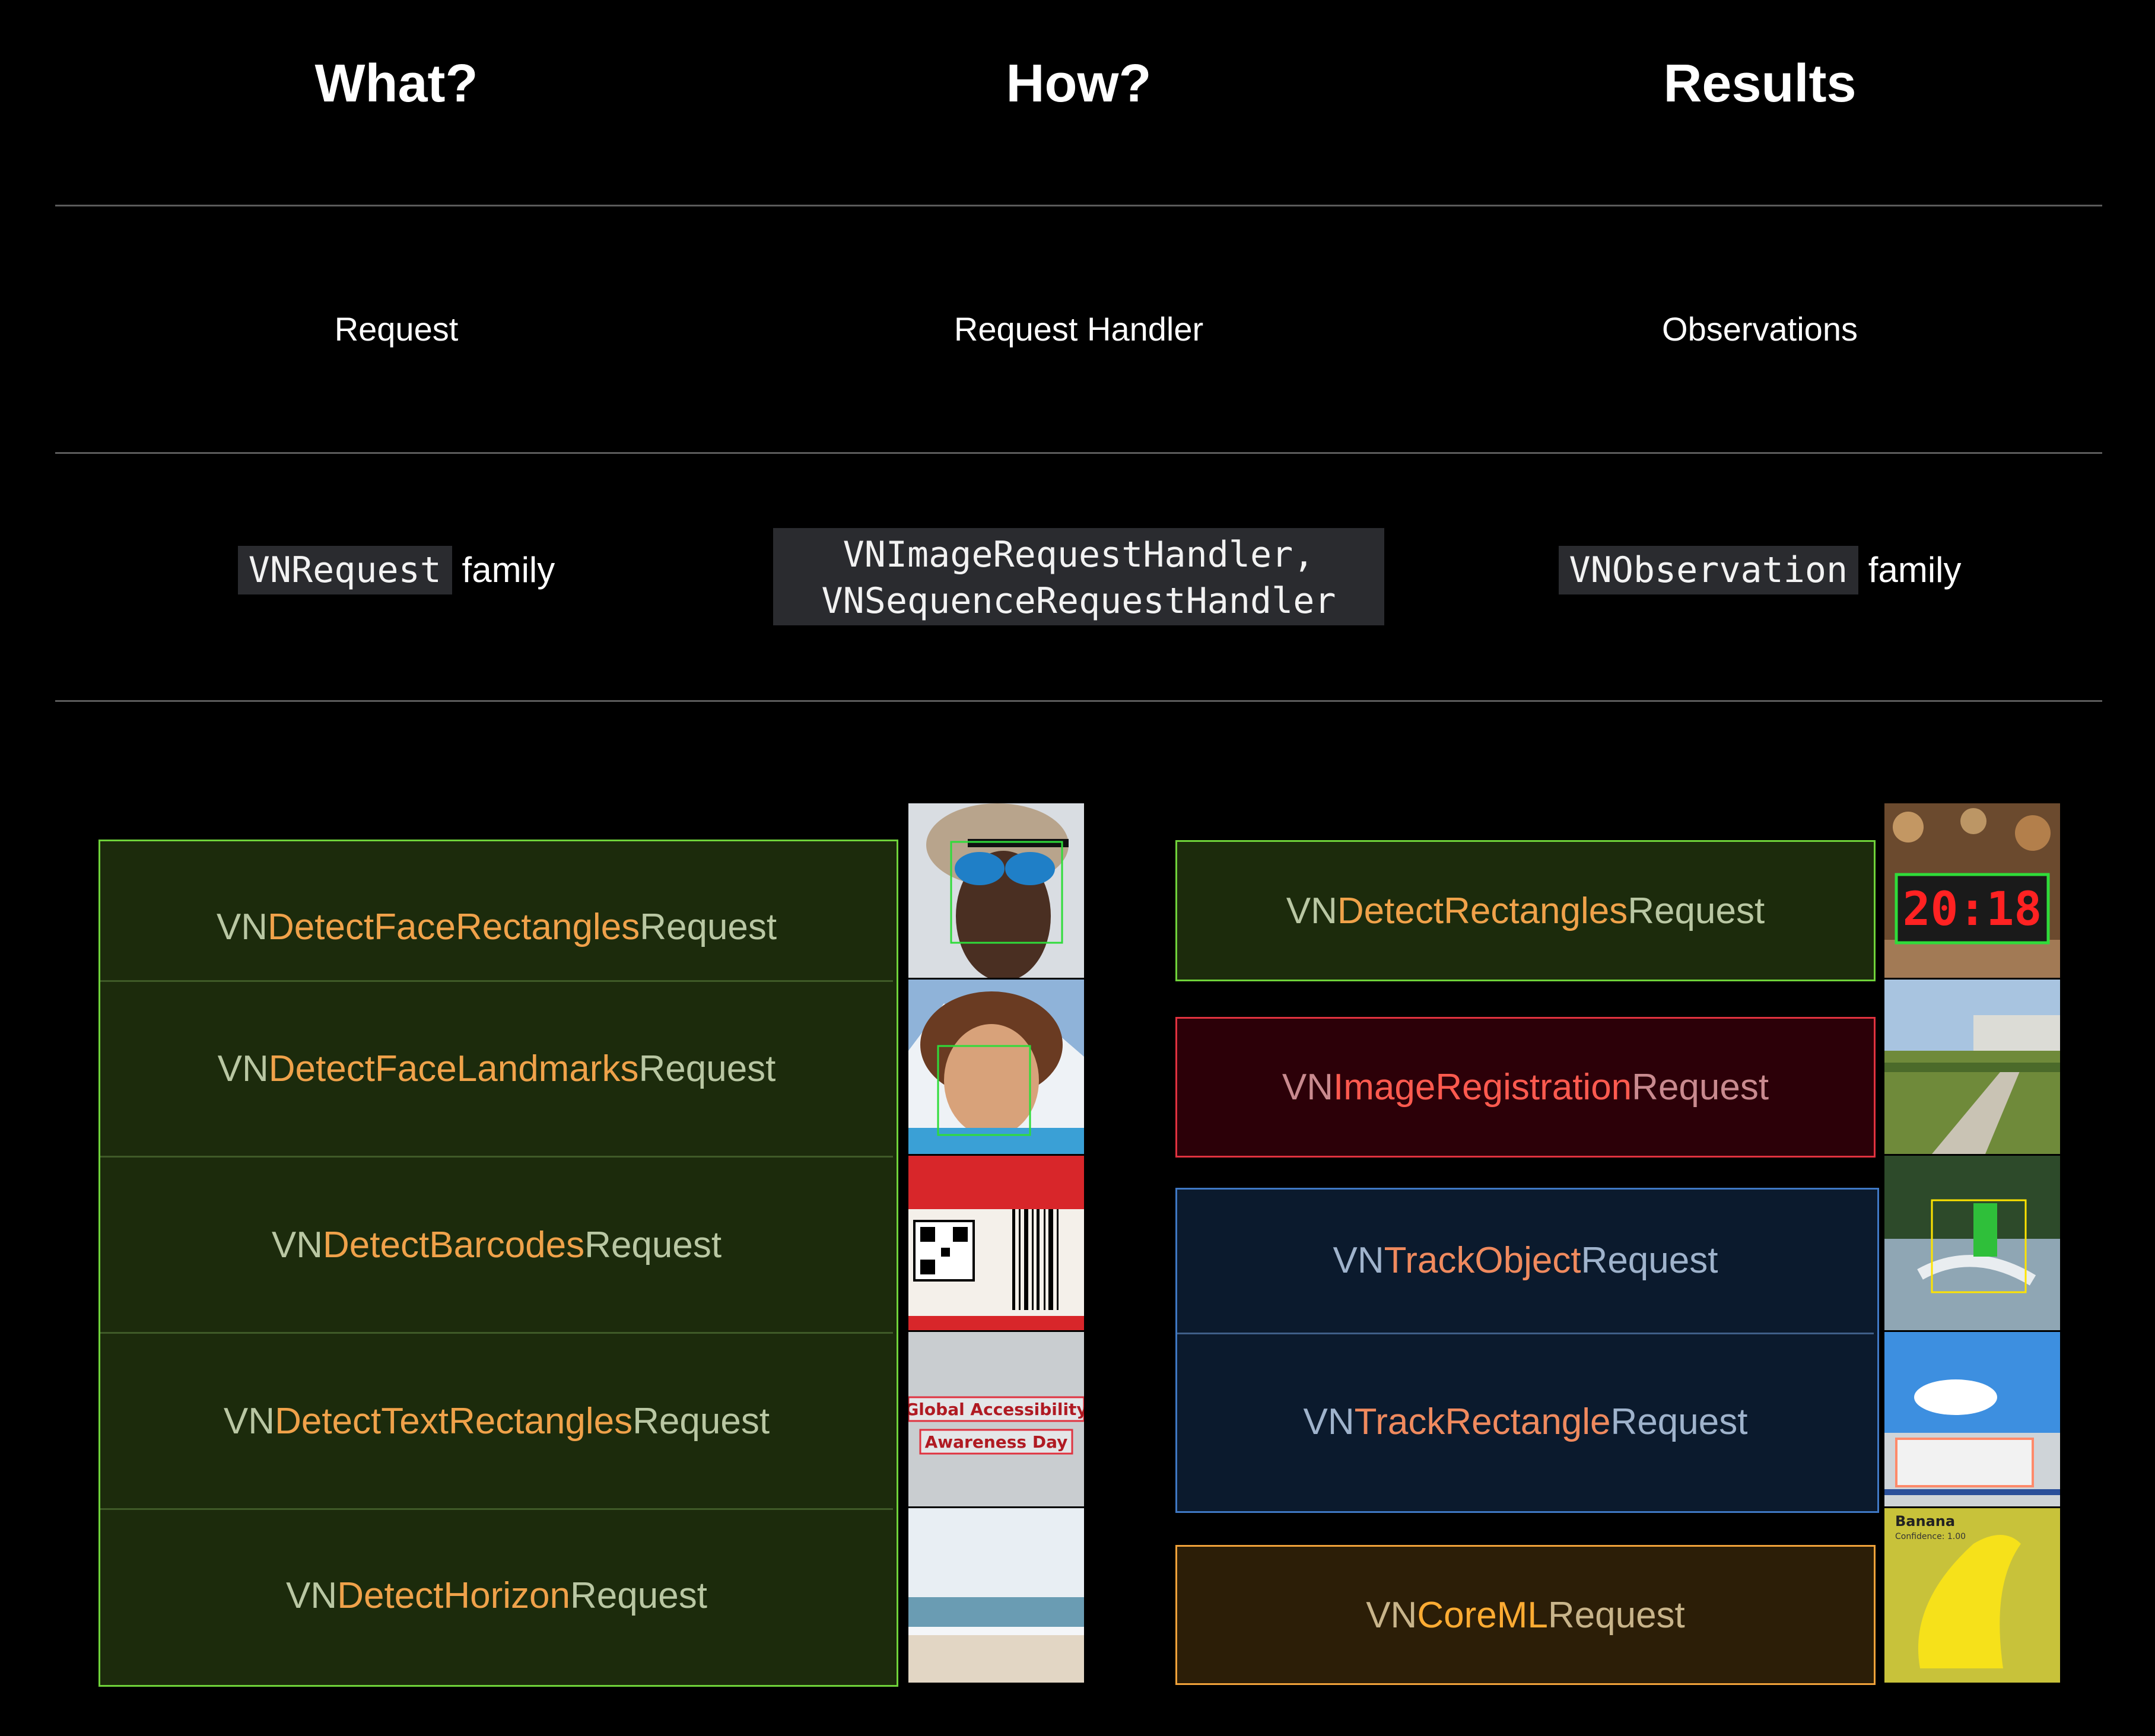 The image size is (2155, 1736). I want to click on vnrequest-family: VNRequest family, so click(396, 570).